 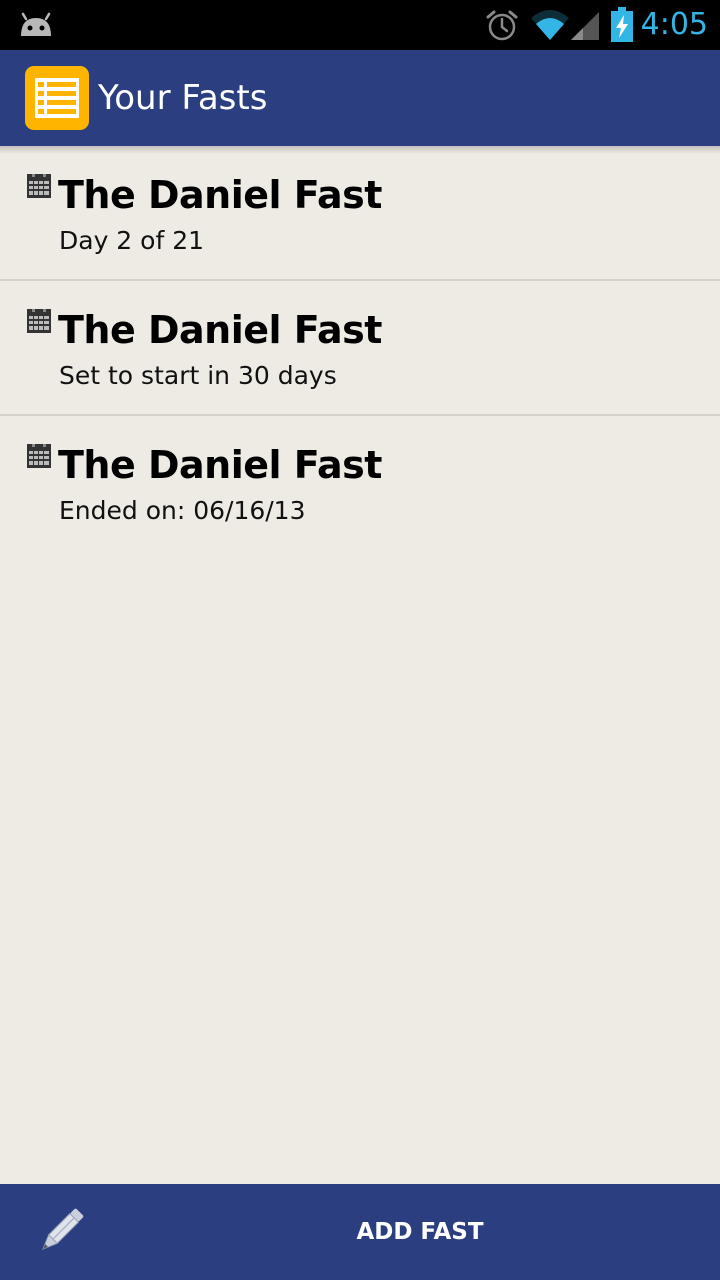 What do you see at coordinates (420, 1232) in the screenshot?
I see `add-fast-label: ADD FAST` at bounding box center [420, 1232].